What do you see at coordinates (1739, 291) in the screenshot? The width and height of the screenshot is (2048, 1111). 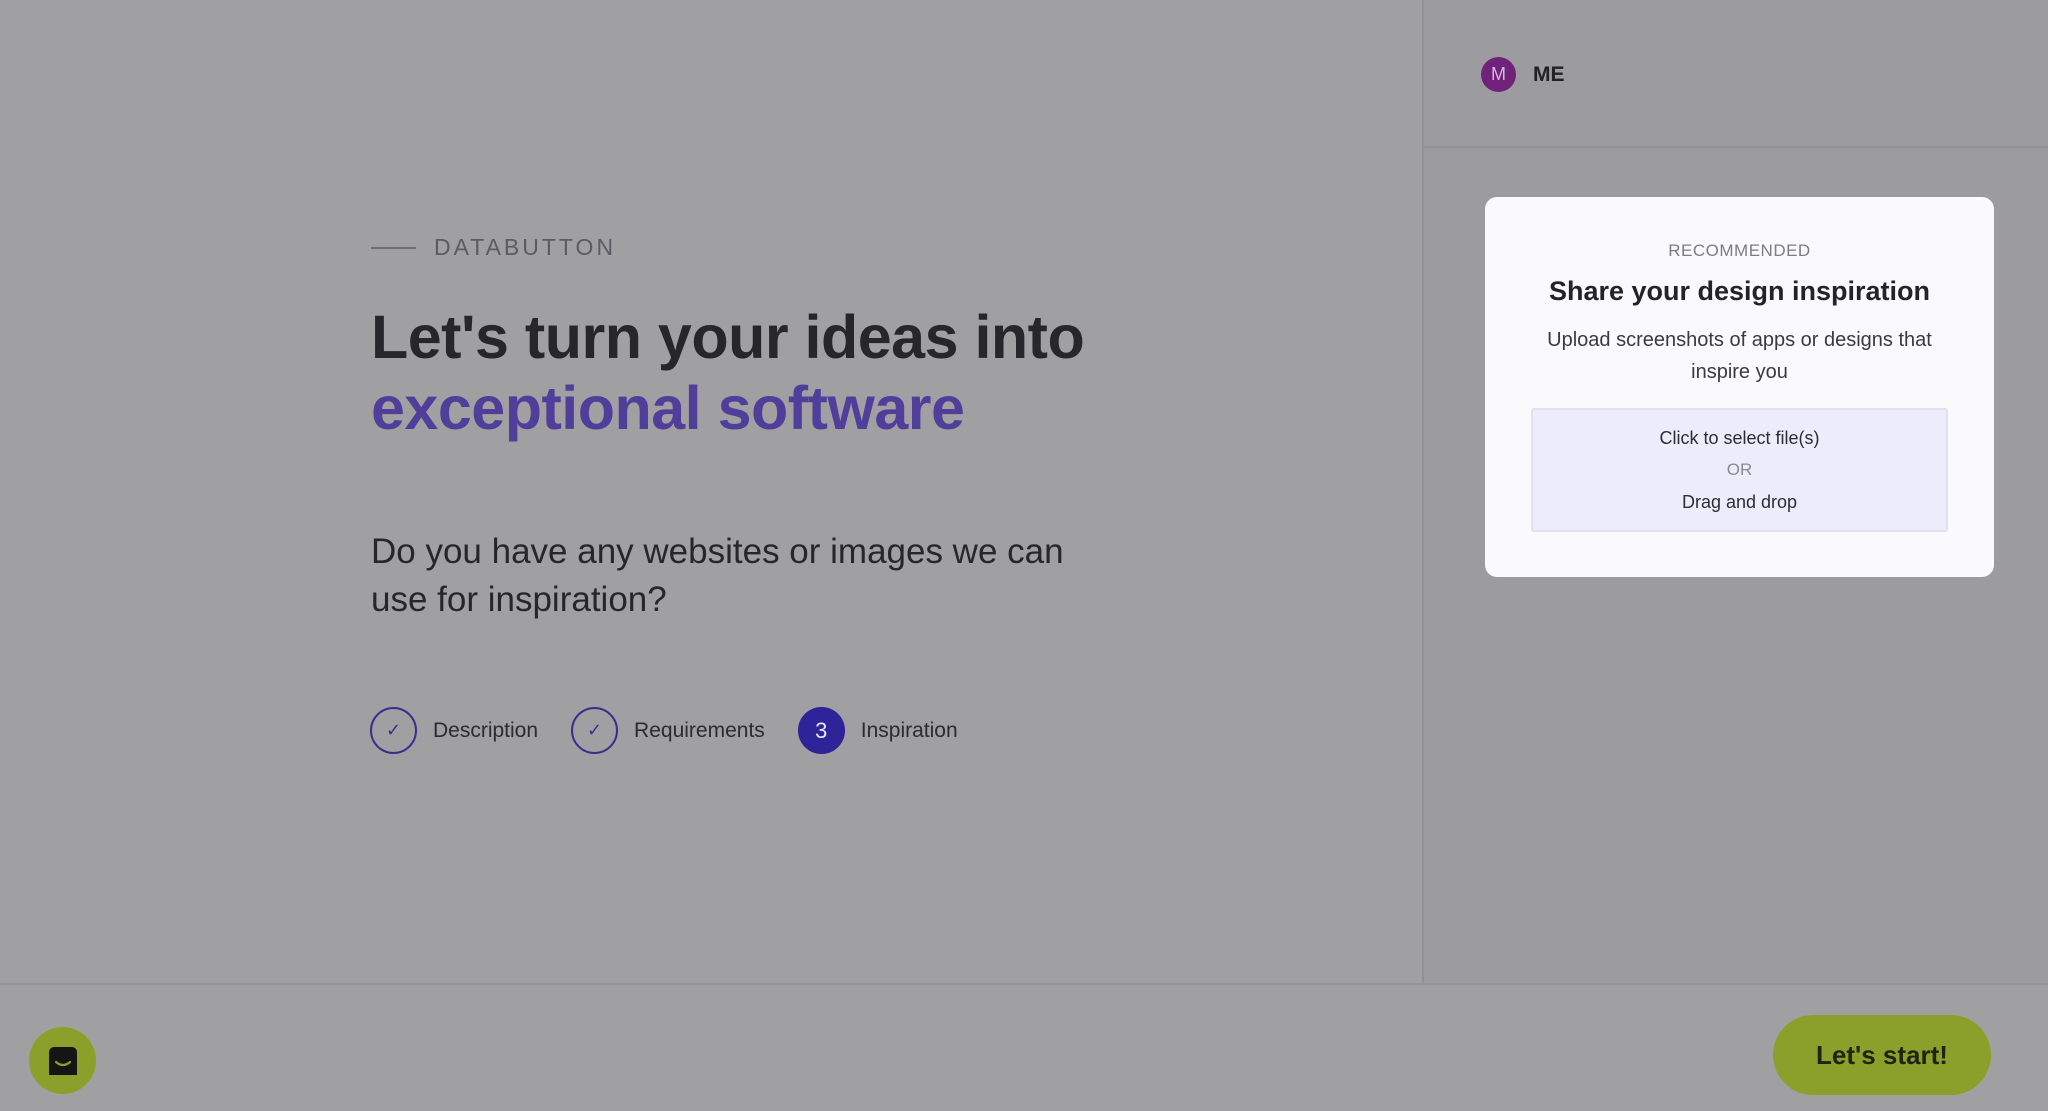 I see `card-title: Share your design inspiration` at bounding box center [1739, 291].